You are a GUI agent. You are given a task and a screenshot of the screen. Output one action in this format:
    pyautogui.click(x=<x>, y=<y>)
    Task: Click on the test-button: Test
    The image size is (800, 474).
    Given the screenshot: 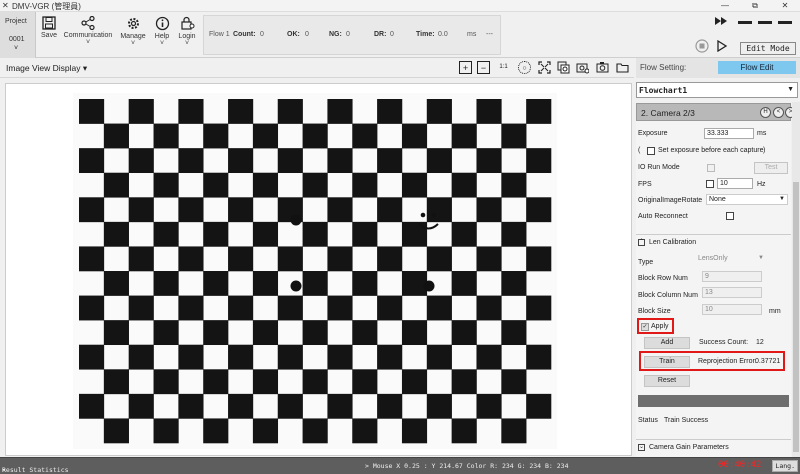 What is the action you would take?
    pyautogui.click(x=771, y=168)
    